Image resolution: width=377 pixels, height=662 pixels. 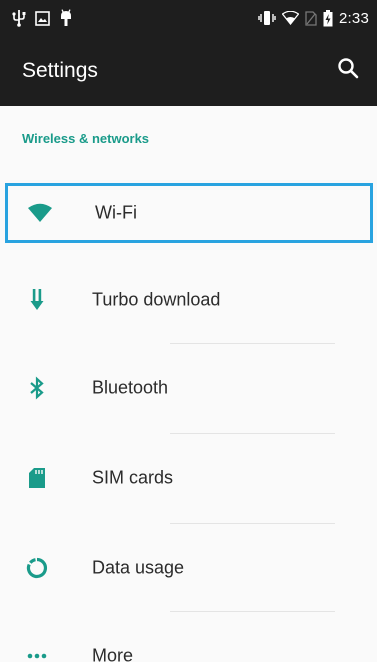 I want to click on status-bar-notifications, so click(x=42, y=18).